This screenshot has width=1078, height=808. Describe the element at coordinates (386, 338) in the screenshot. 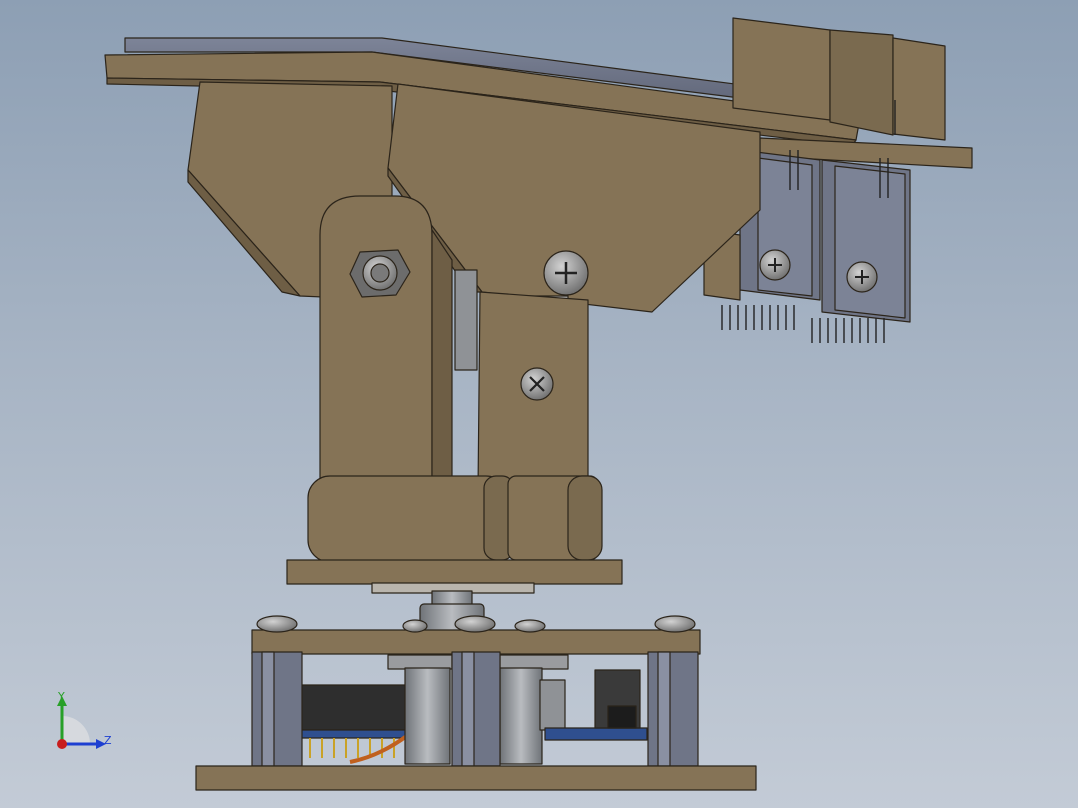

I see `upright-arm-left` at that location.